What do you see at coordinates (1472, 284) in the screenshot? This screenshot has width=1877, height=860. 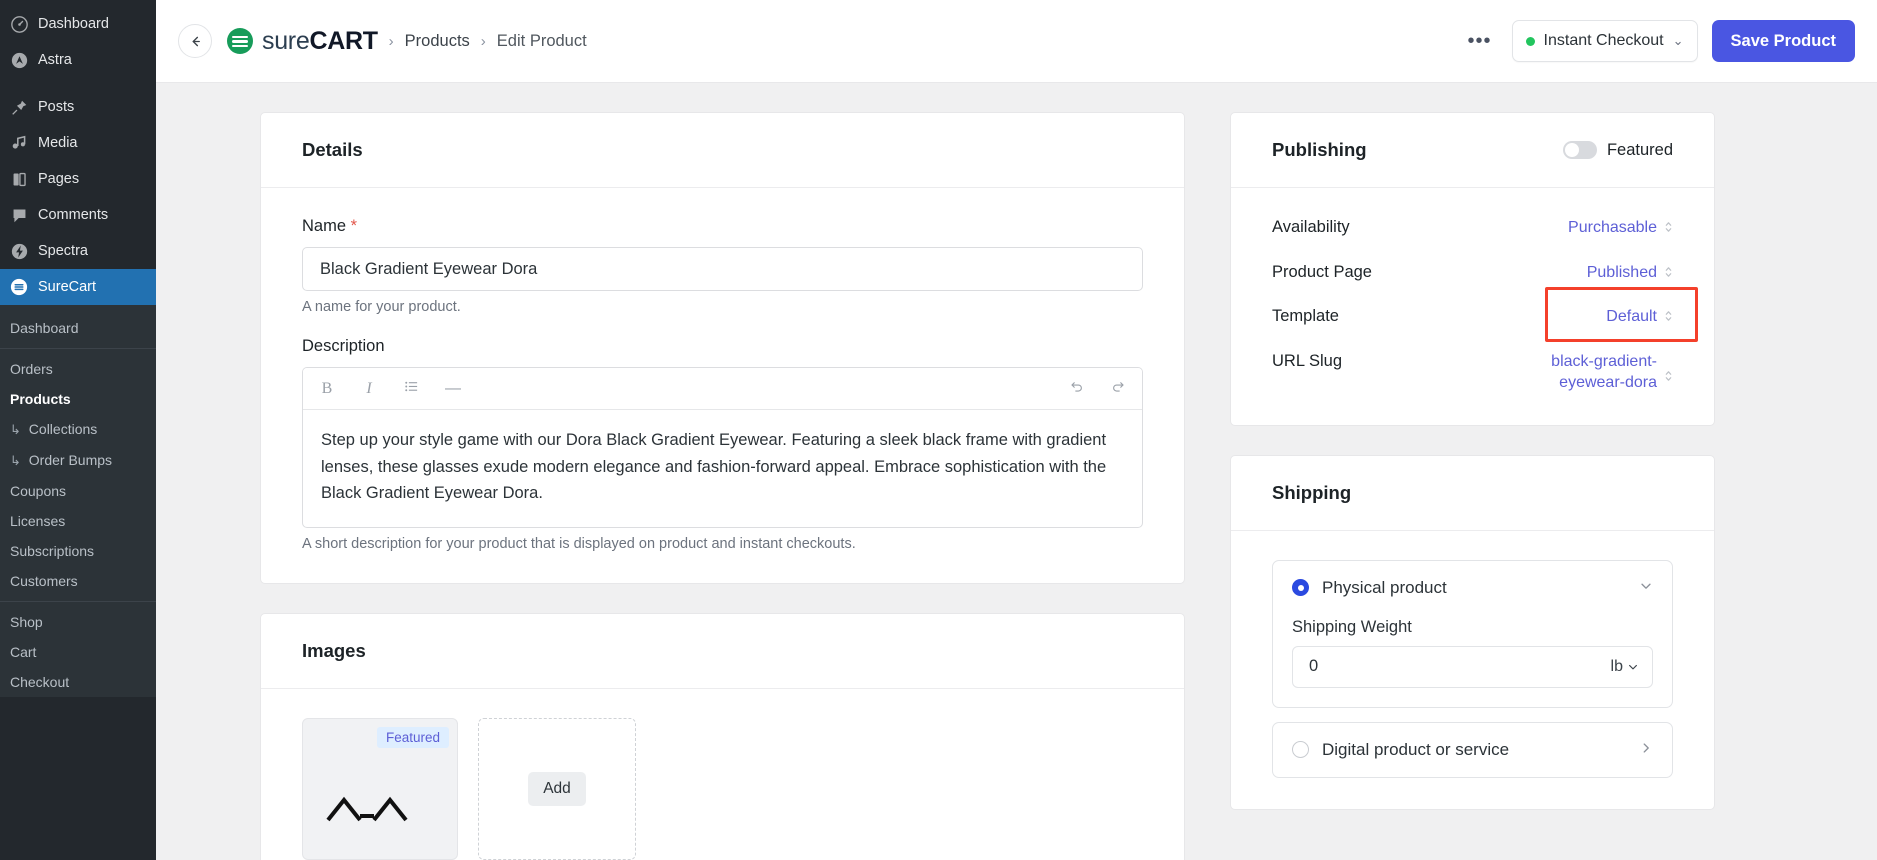 I see `publishing-row-product-page: Product Page Published` at bounding box center [1472, 284].